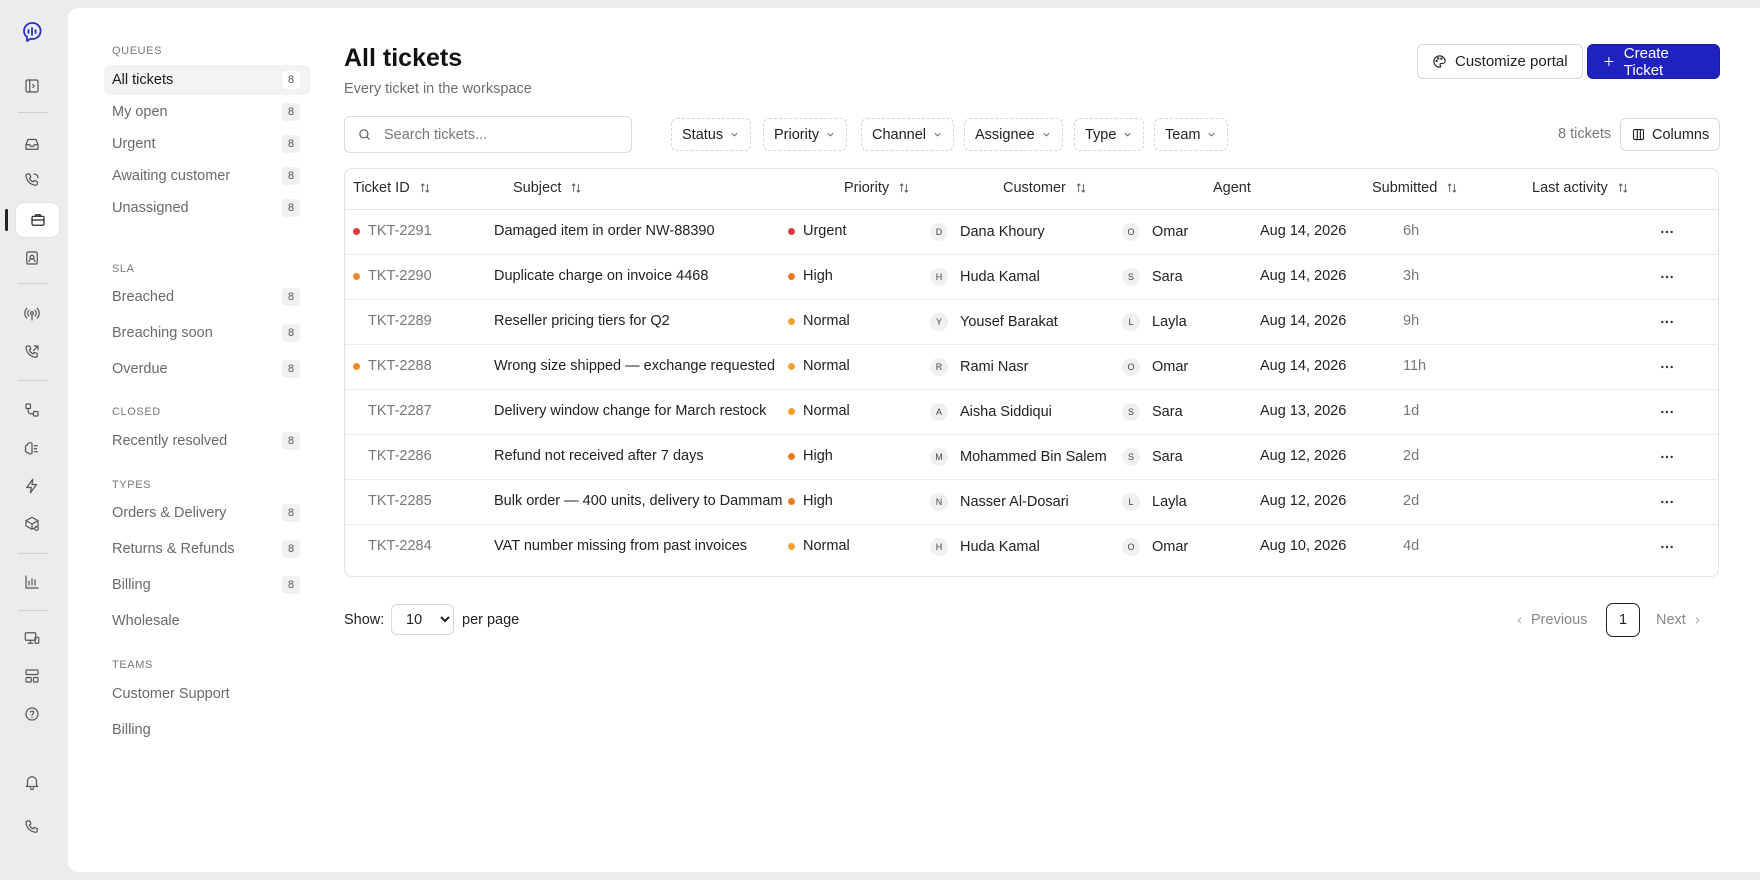 This screenshot has height=880, width=1760. Describe the element at coordinates (207, 513) in the screenshot. I see `nav-item-orders-delivery: Orders & Delivery 8` at that location.